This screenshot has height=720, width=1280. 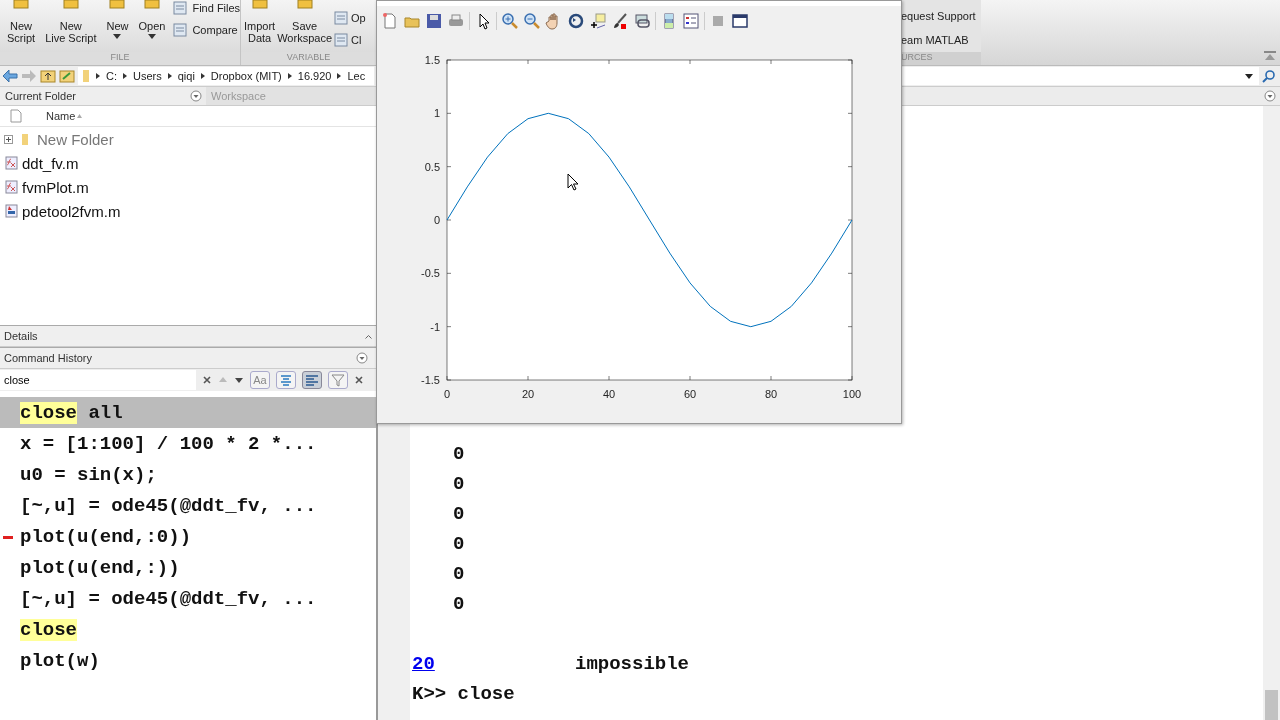 I want to click on data-cursor-icon, so click(x=598, y=20).